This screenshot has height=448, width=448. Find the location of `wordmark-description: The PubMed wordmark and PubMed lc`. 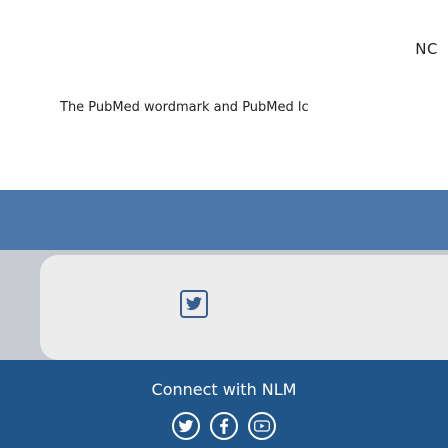

wordmark-description: The PubMed wordmark and PubMed lc is located at coordinates (184, 107).